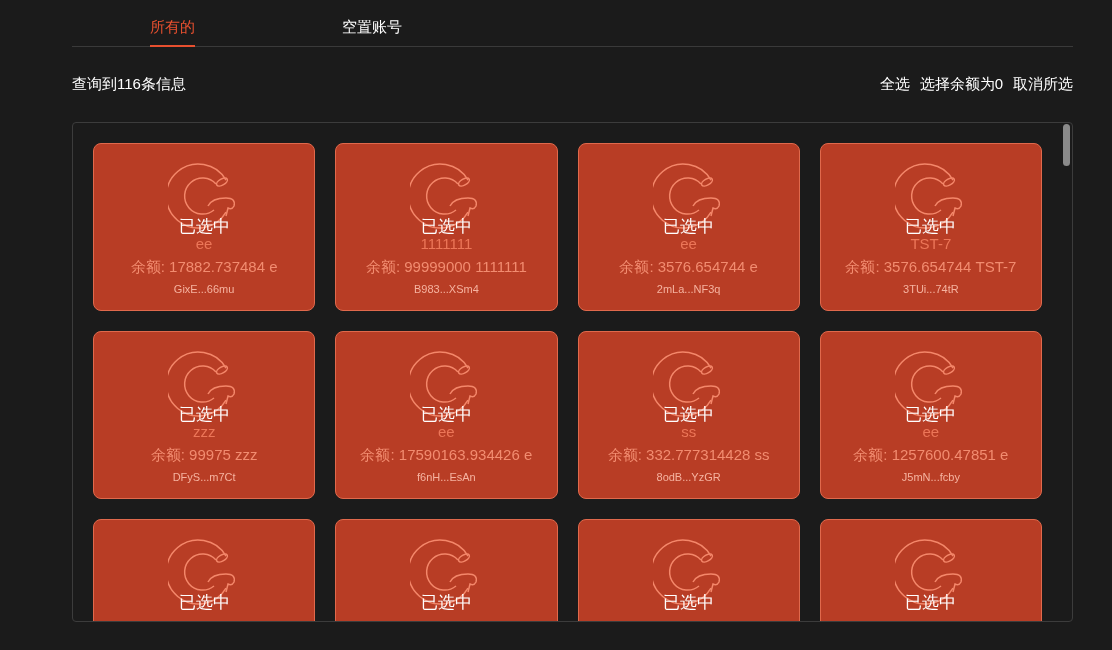 This screenshot has width=1112, height=650. Describe the element at coordinates (894, 84) in the screenshot. I see `action-link: 全选` at that location.